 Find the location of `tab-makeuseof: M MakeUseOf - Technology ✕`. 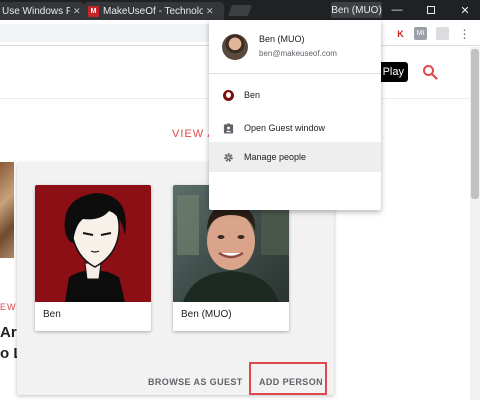

tab-makeuseof: M MakeUseOf - Technology ✕ is located at coordinates (154, 11).